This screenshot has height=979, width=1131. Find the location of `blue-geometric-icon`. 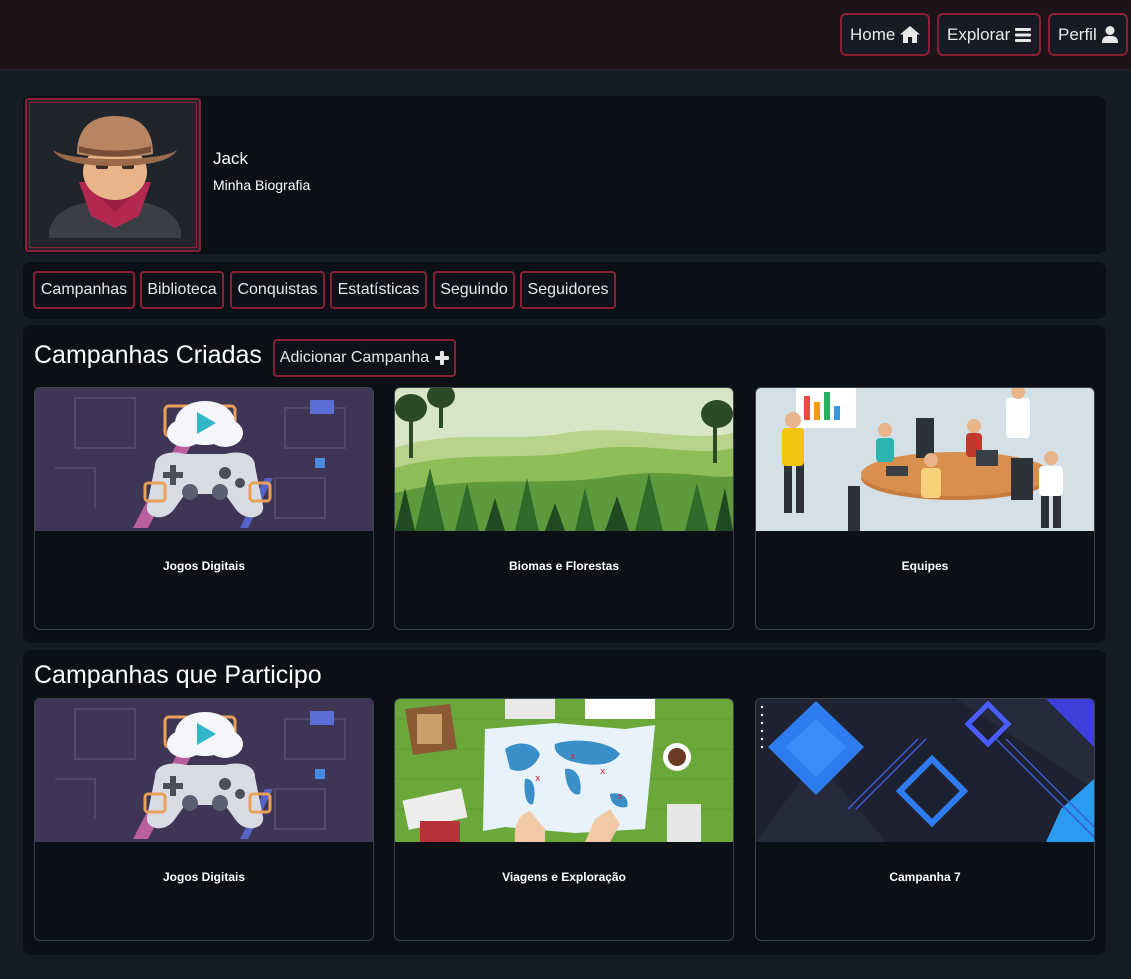

blue-geometric-icon is located at coordinates (925, 770).